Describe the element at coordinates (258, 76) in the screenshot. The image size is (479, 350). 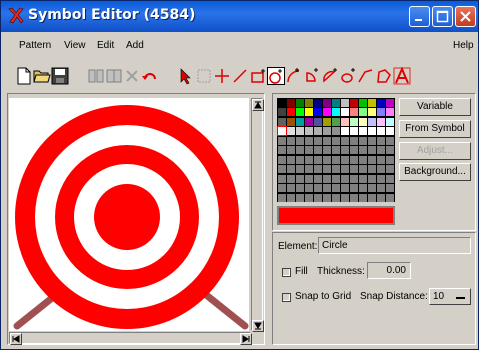
I see `rectangle-tool` at that location.